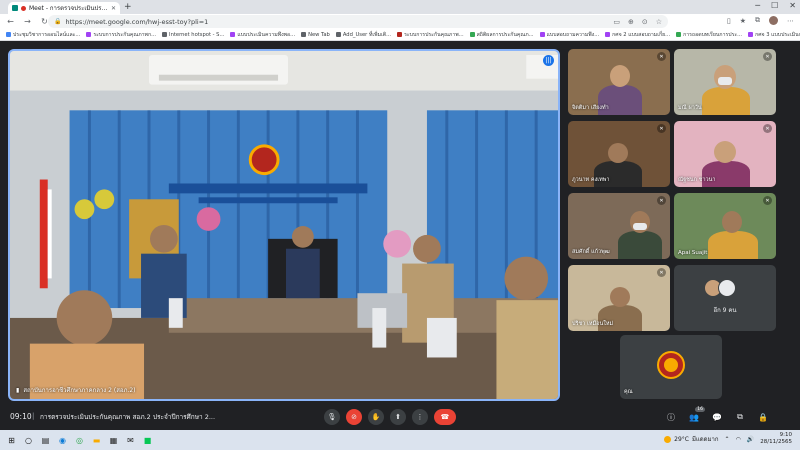 The image size is (800, 450). I want to click on show-hidden-icons-icon: ⌃, so click(727, 439).